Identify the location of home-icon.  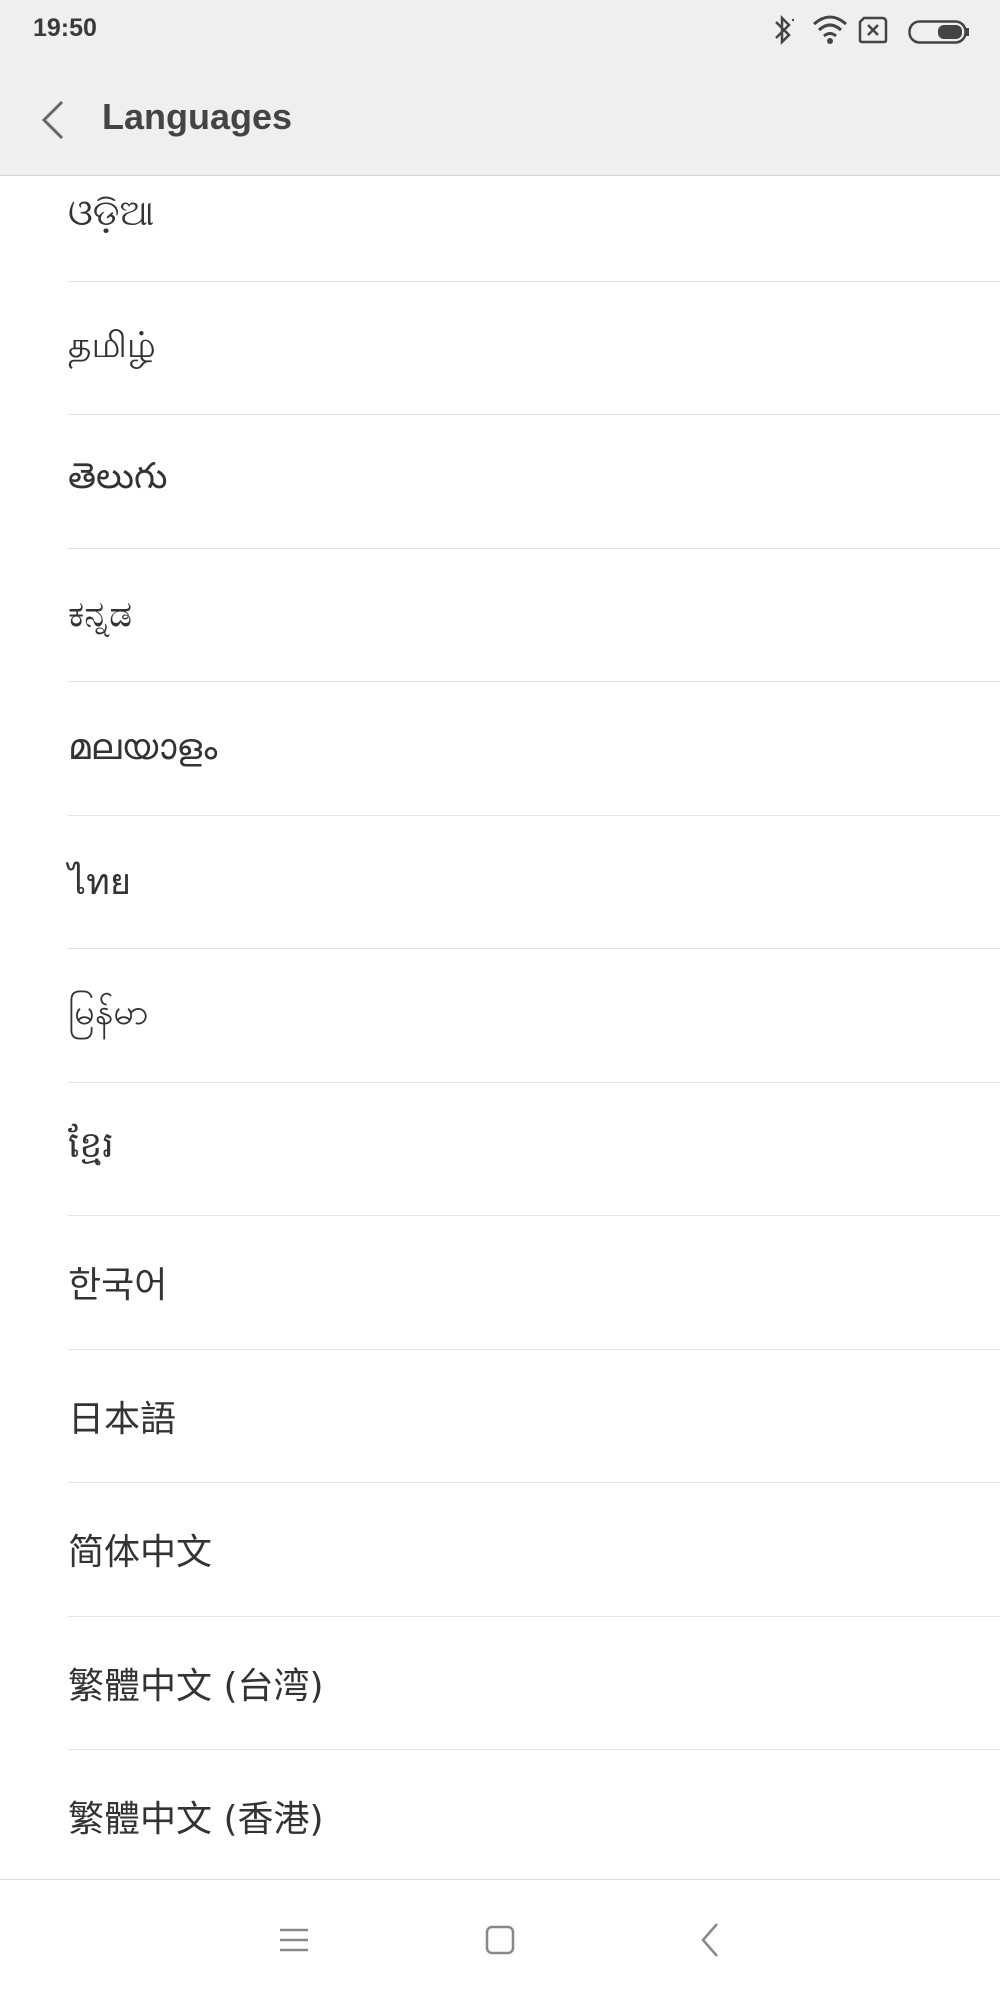
(500, 1940).